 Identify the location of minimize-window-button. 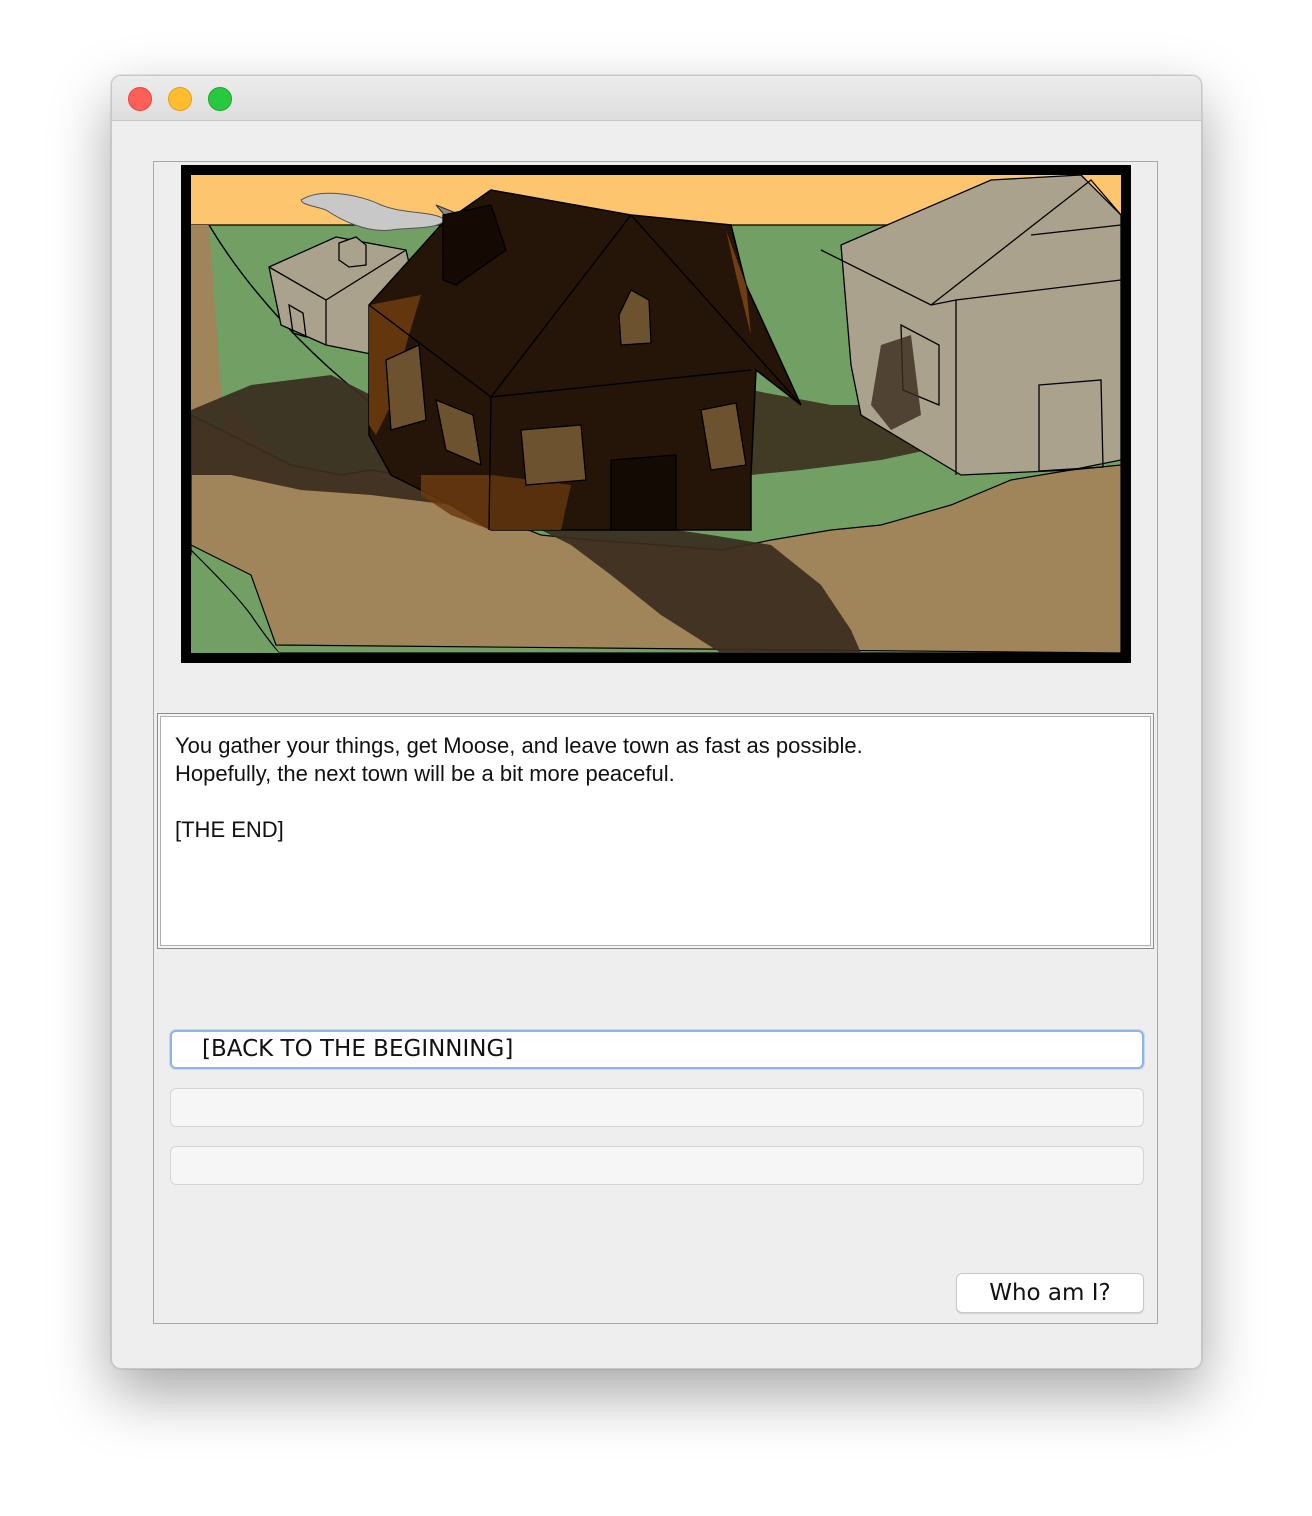
(180, 99).